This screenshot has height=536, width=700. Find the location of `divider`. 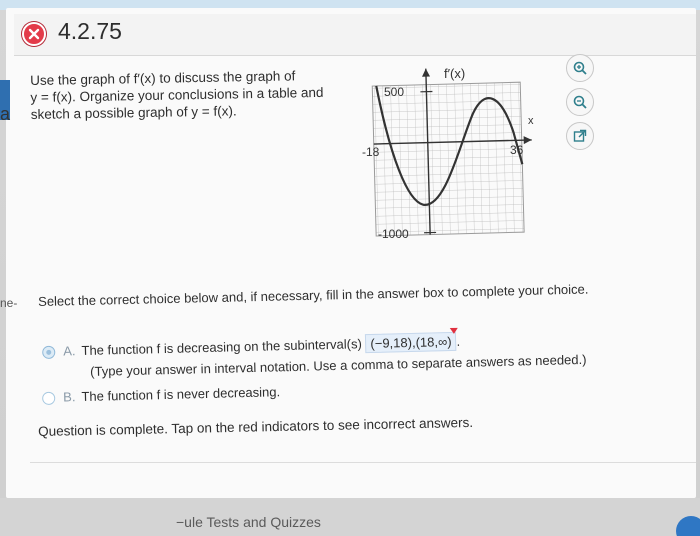

divider is located at coordinates (363, 462).